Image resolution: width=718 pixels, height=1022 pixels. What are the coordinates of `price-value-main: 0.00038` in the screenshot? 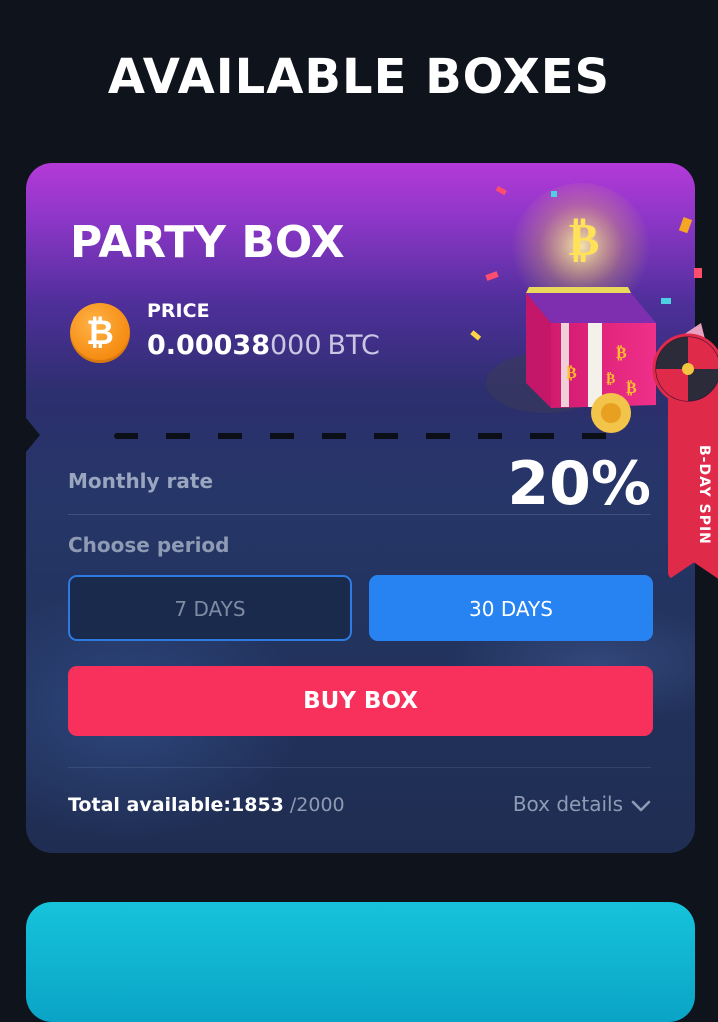 It's located at (208, 345).